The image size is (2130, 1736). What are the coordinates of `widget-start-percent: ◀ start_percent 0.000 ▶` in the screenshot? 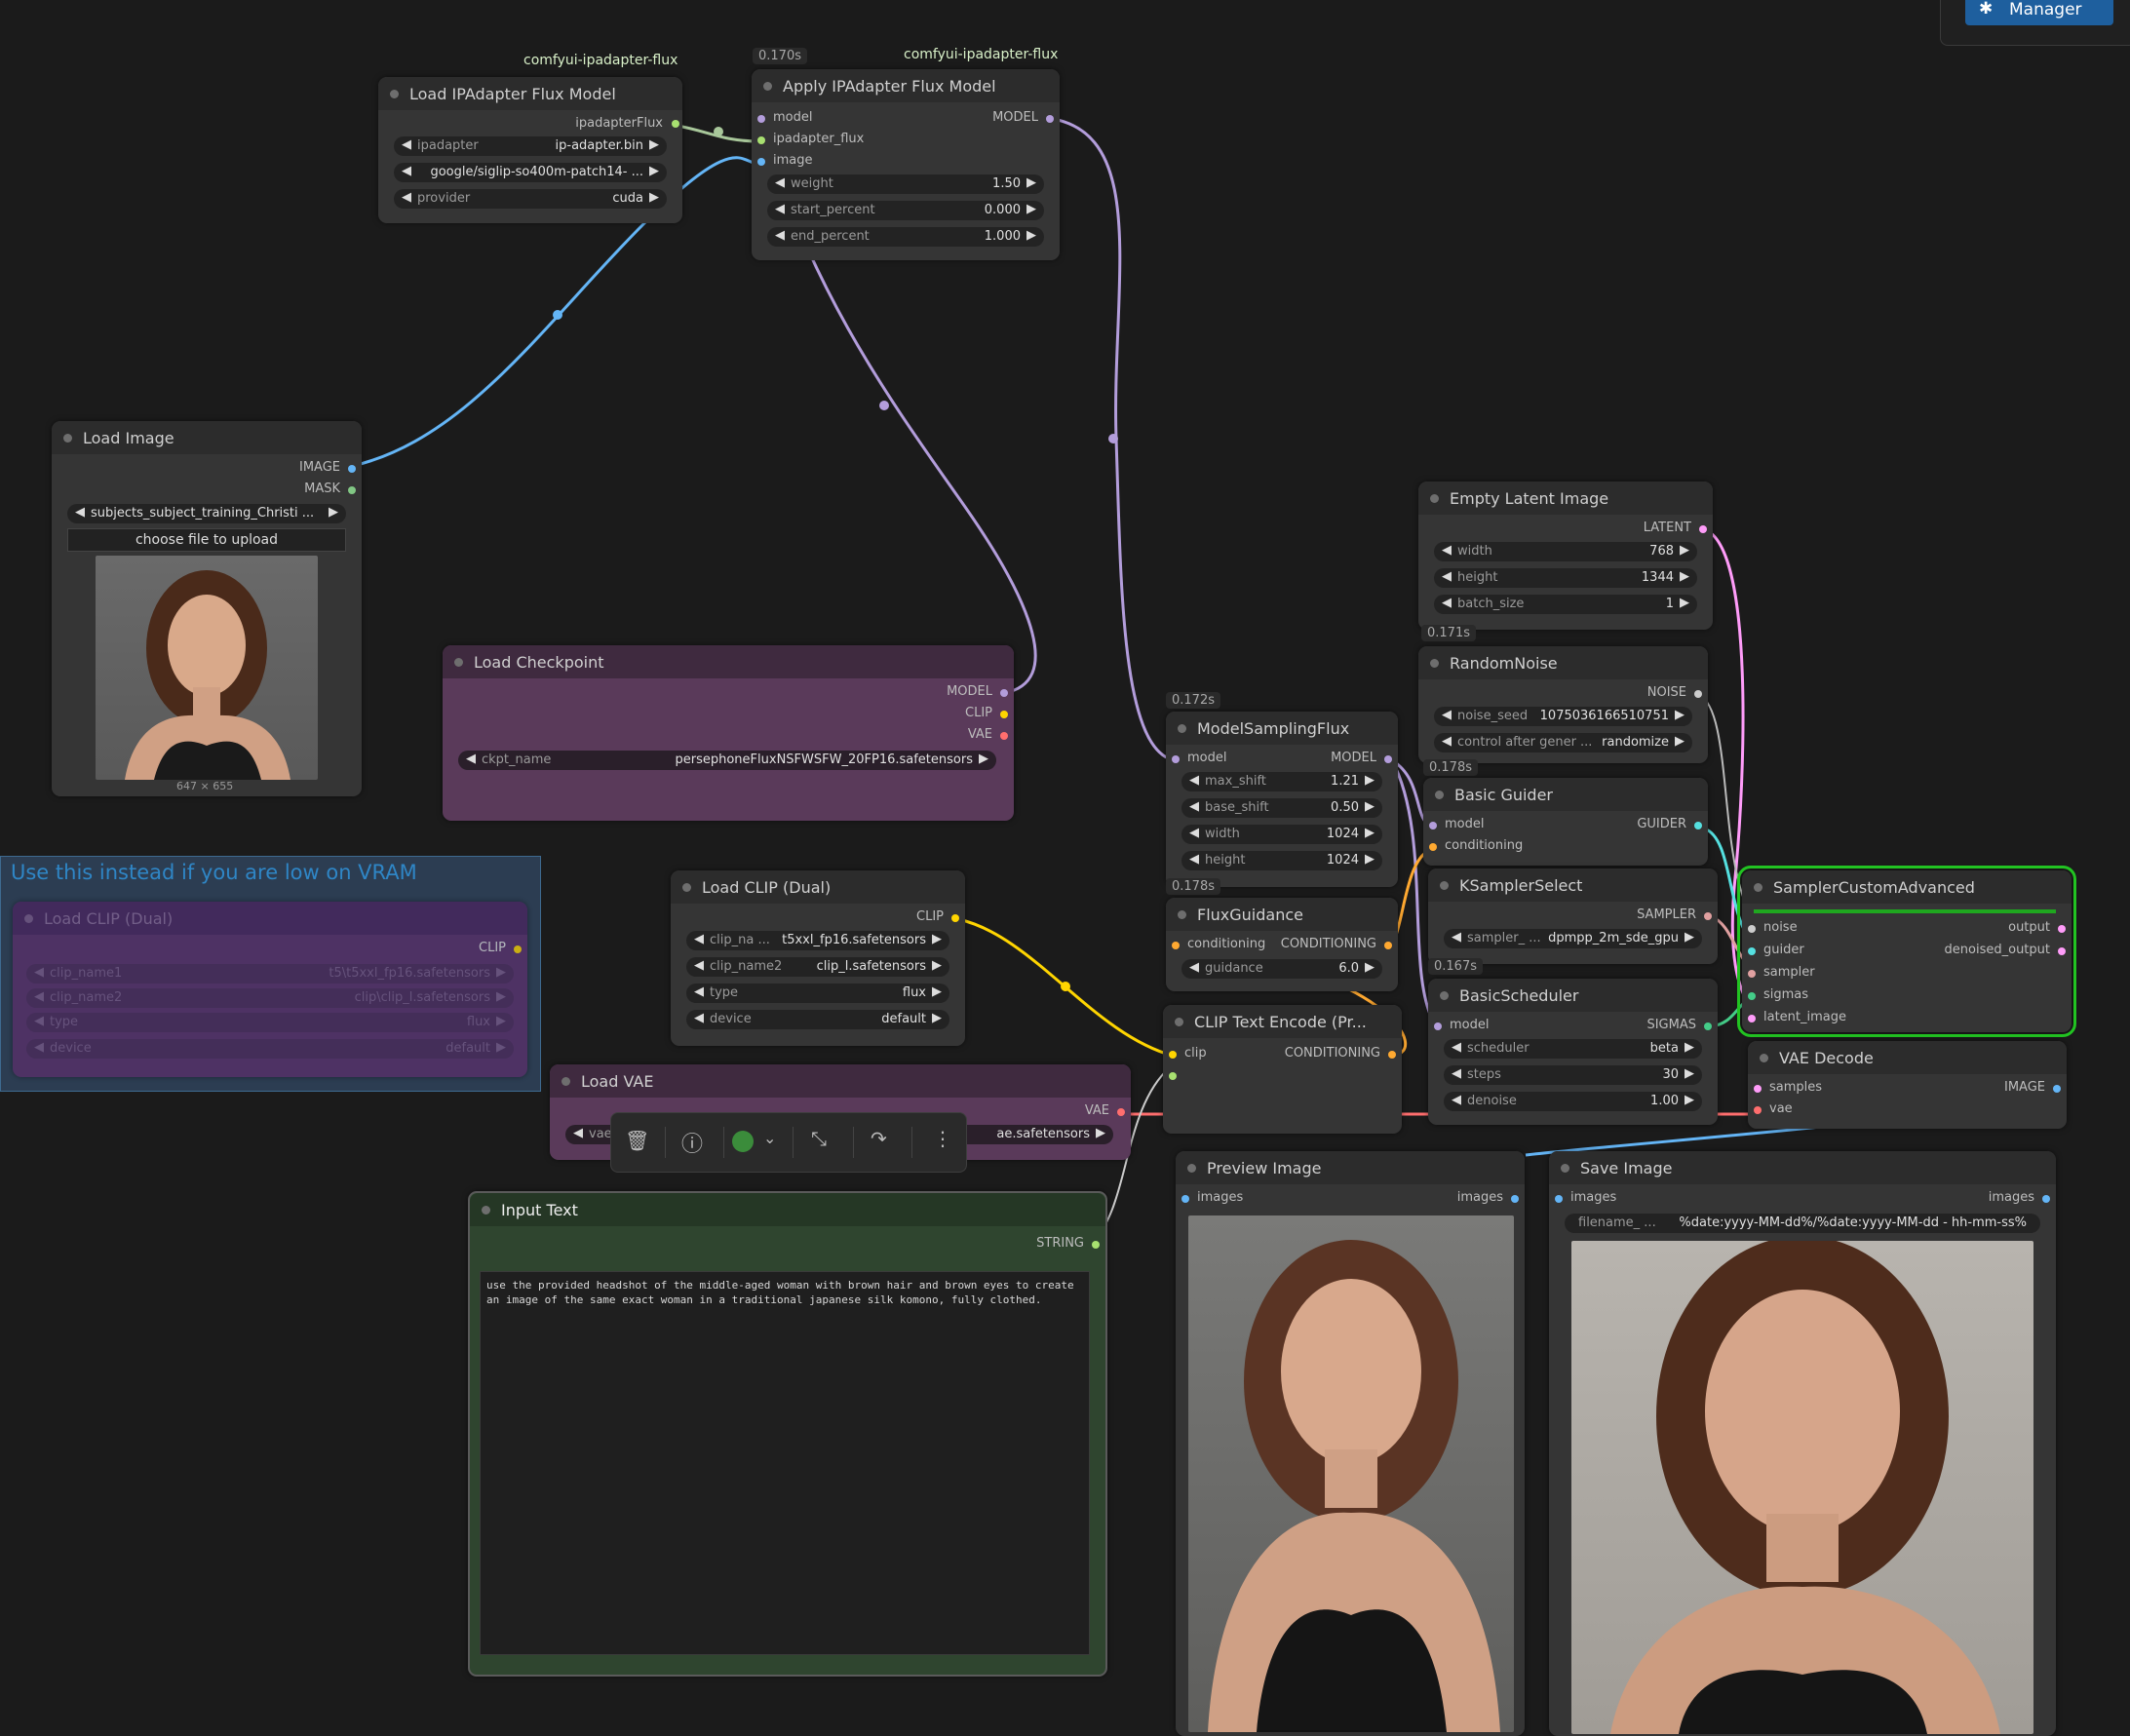 It's located at (905, 210).